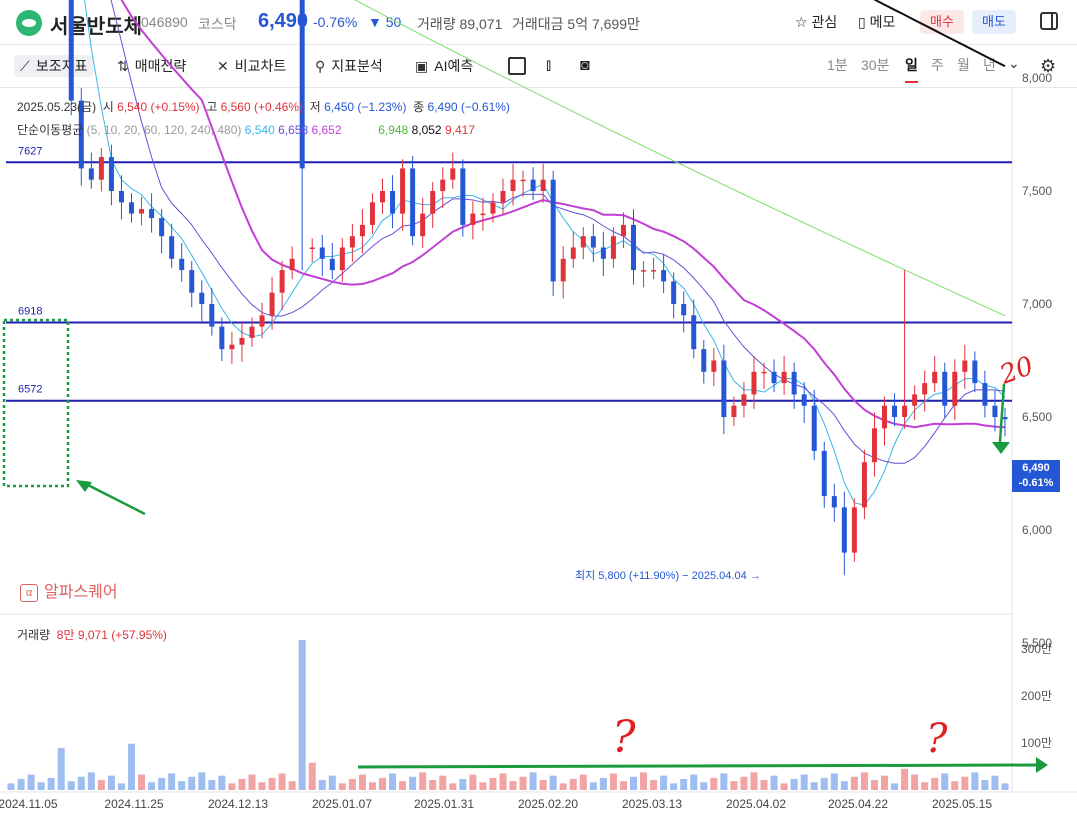 The image size is (1077, 823). What do you see at coordinates (1036, 476) in the screenshot?
I see `current-price-tag: 6,490 -0.61%` at bounding box center [1036, 476].